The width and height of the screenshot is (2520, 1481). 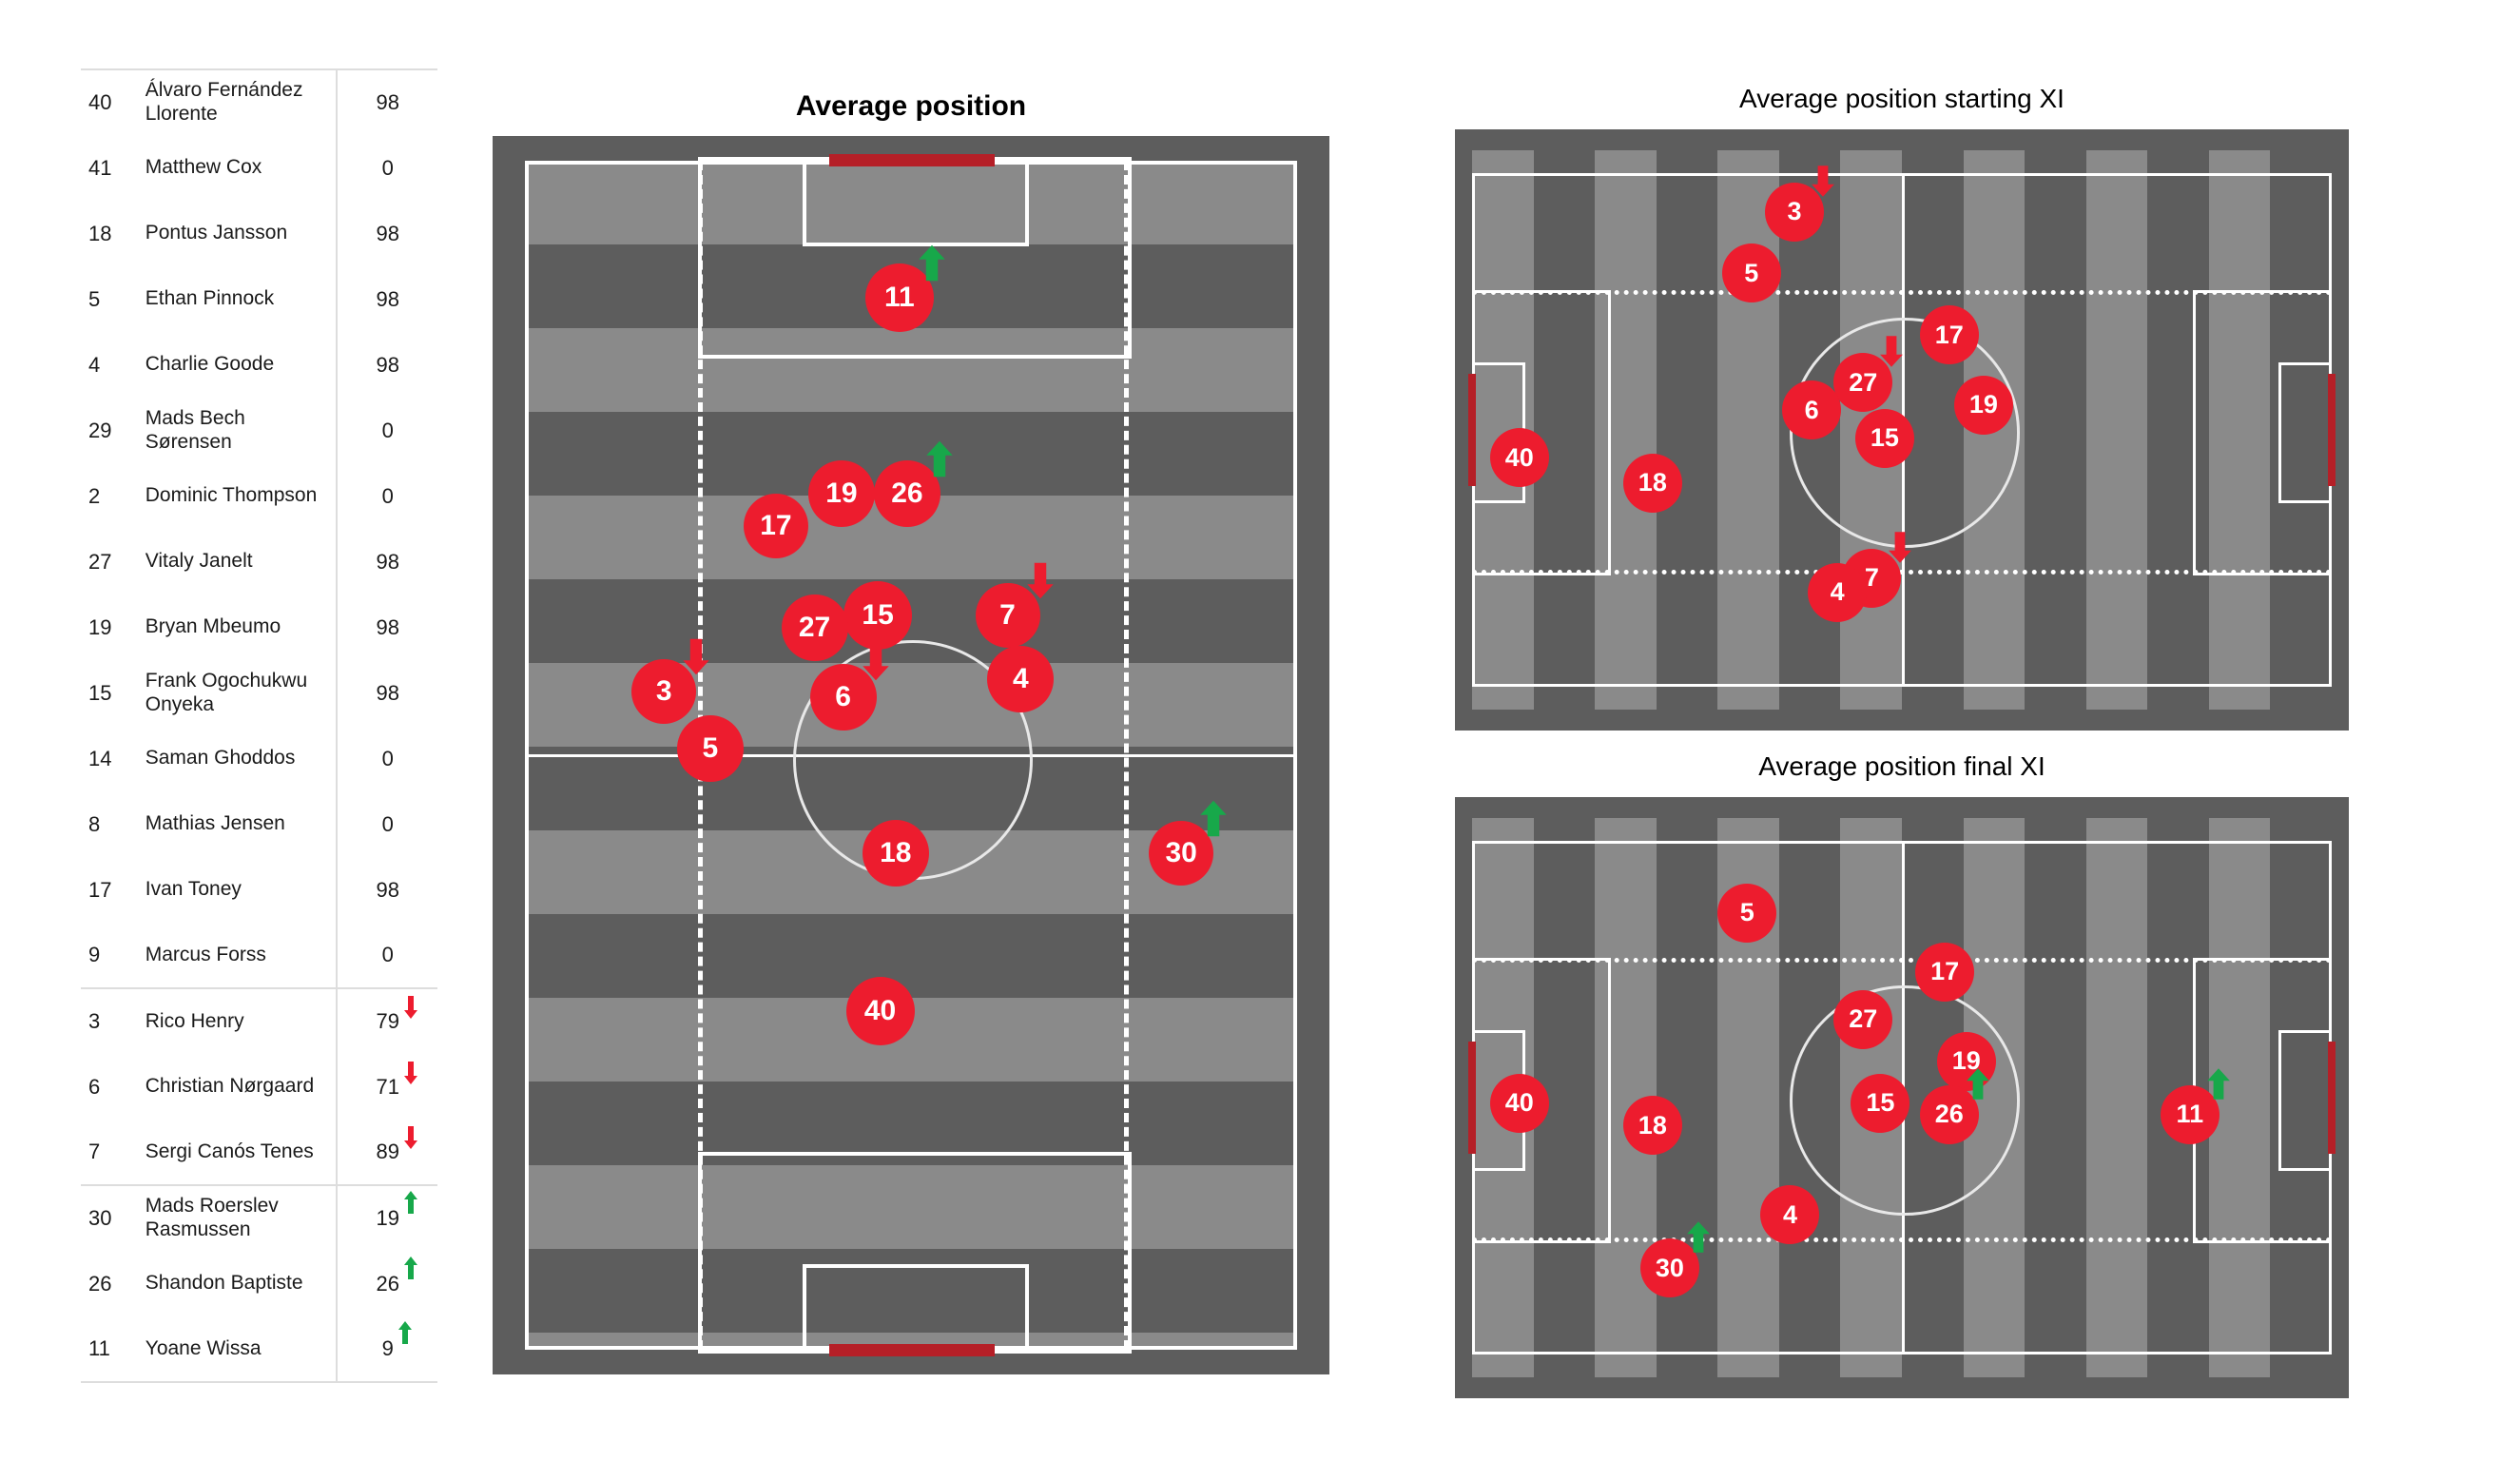 What do you see at coordinates (410, 1072) in the screenshot?
I see `sub-off-arrow-icon` at bounding box center [410, 1072].